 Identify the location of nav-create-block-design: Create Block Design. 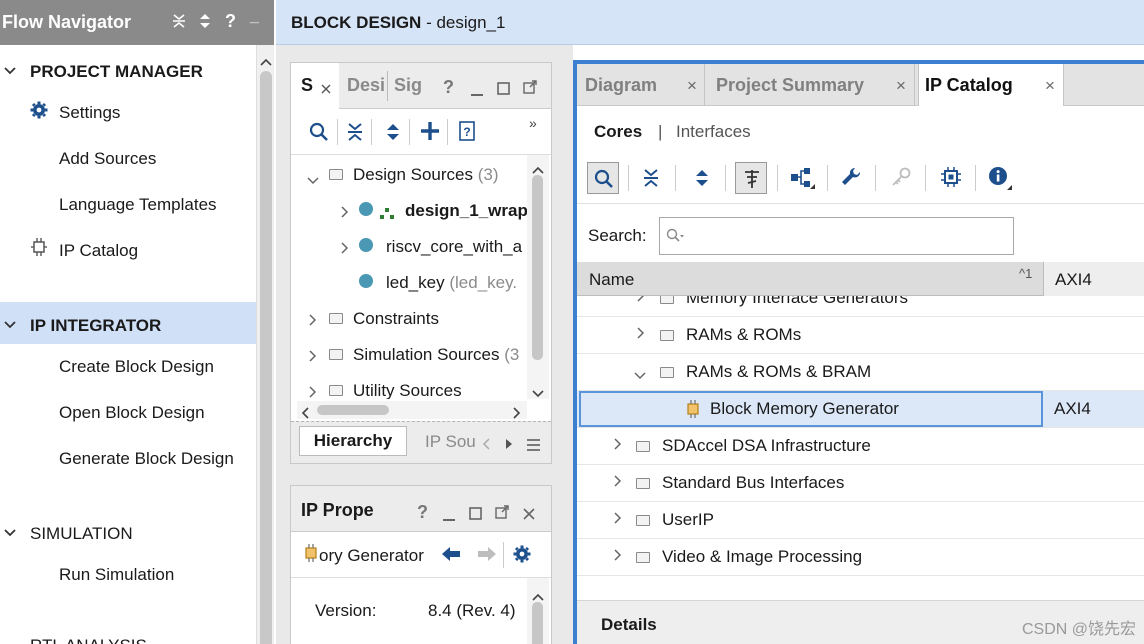
(136, 367).